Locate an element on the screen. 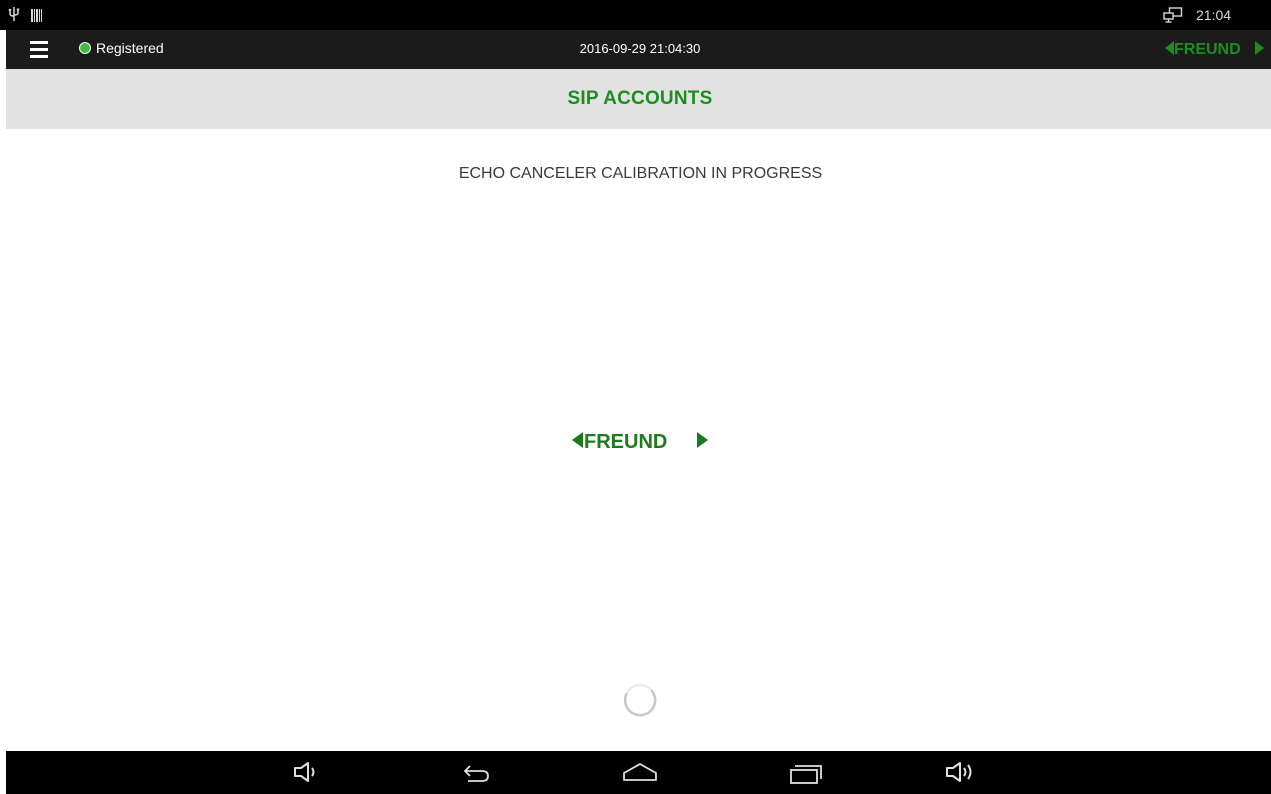 The height and width of the screenshot is (794, 1271). freund-logo-center: FREUND is located at coordinates (640, 441).